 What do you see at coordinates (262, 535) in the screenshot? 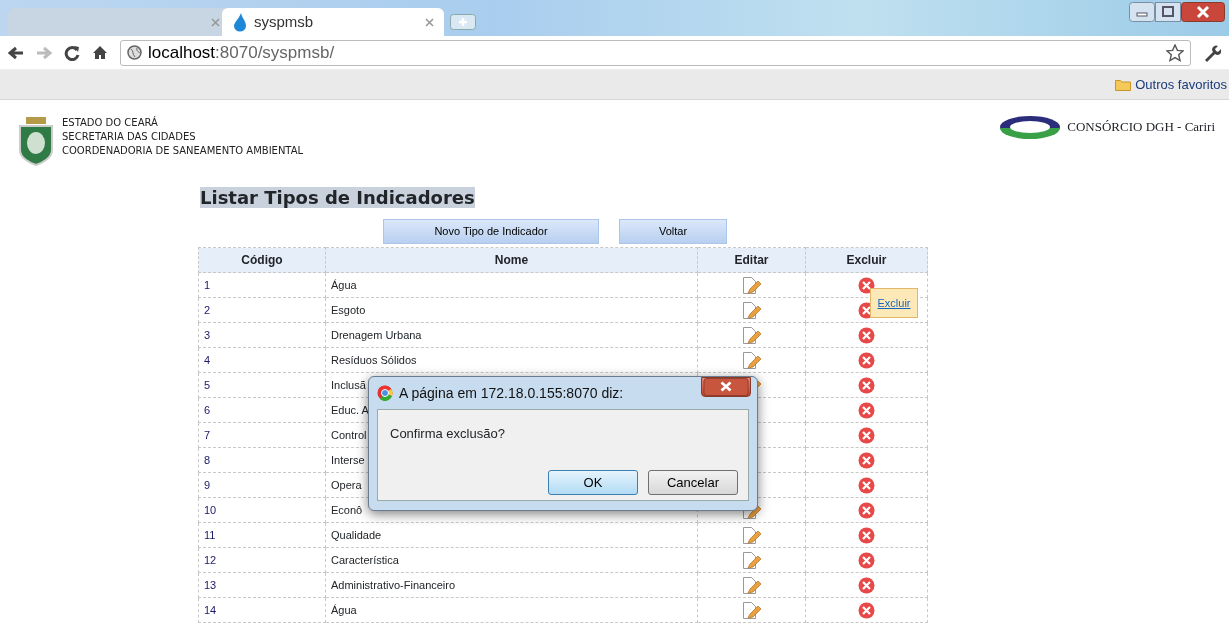
I see `table-cell: 11` at bounding box center [262, 535].